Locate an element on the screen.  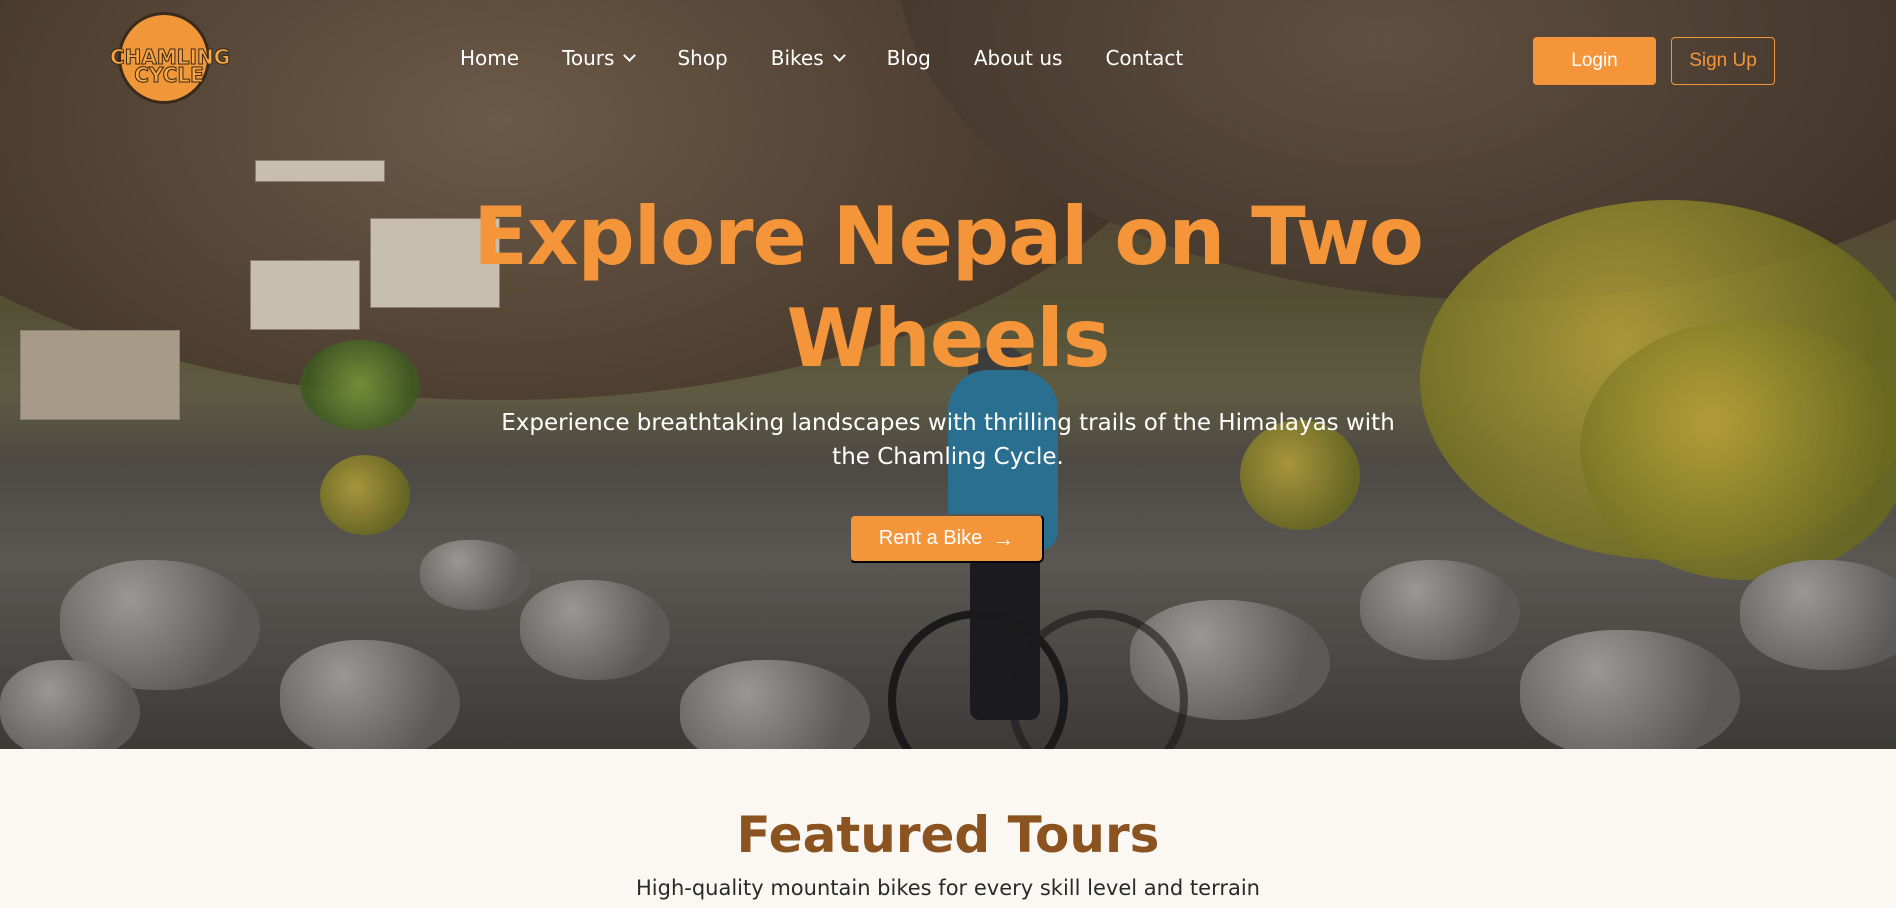
rent-bike-button: Rent a Bike → is located at coordinates (946, 538).